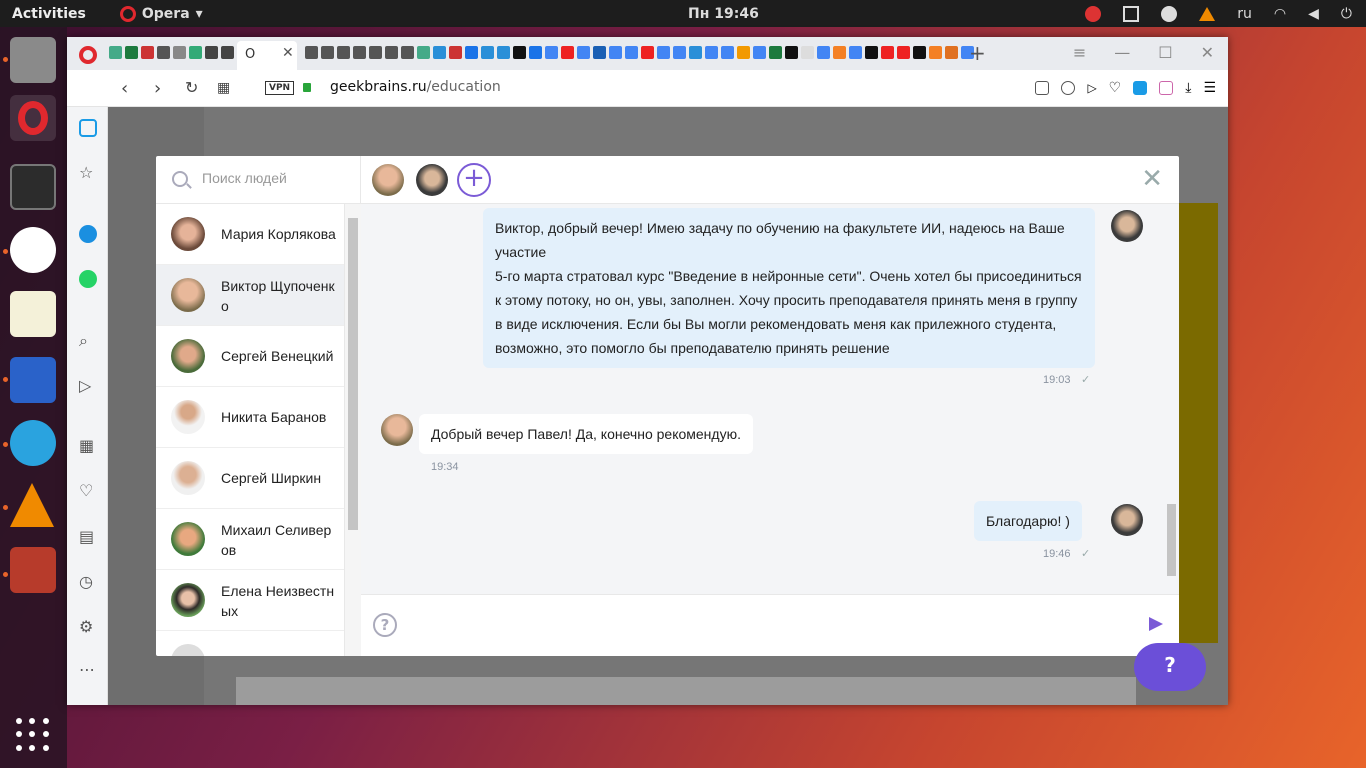  I want to click on reload-button: ↻, so click(191, 87).